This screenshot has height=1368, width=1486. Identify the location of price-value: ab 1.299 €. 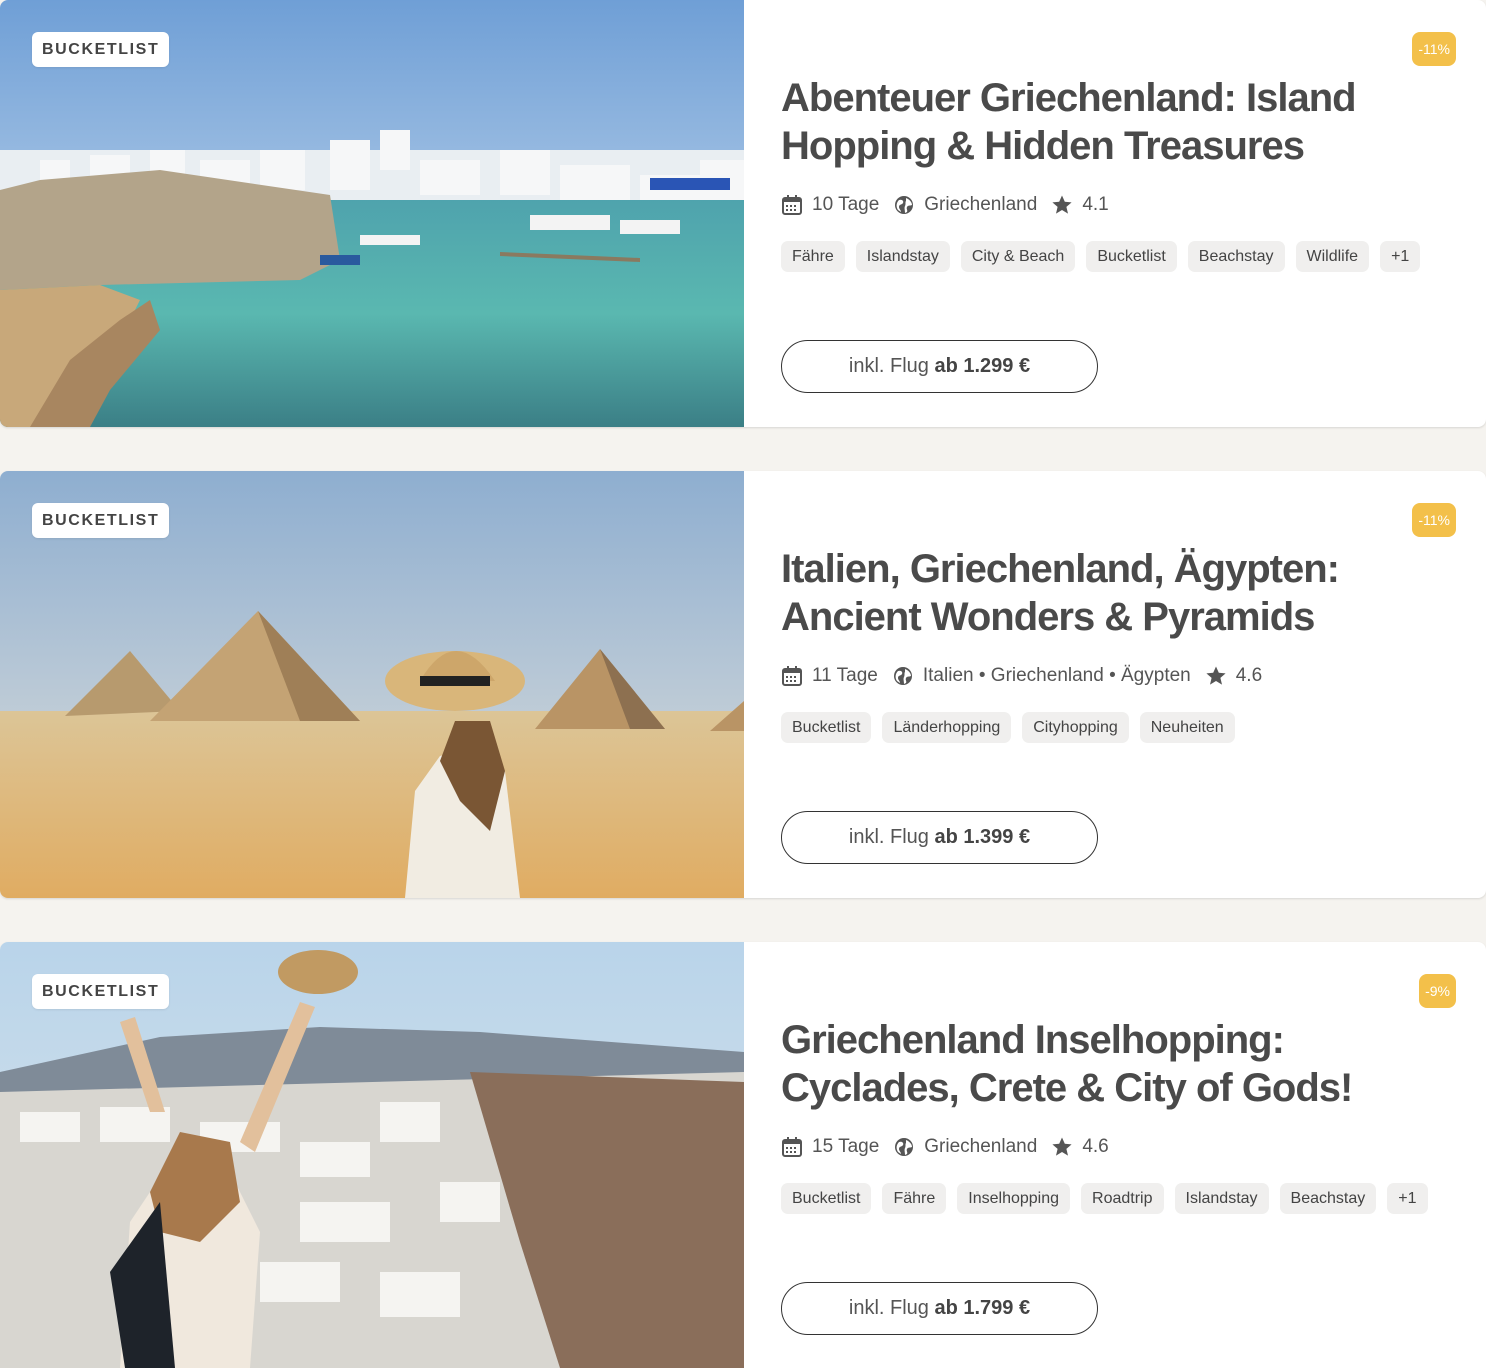
(982, 366).